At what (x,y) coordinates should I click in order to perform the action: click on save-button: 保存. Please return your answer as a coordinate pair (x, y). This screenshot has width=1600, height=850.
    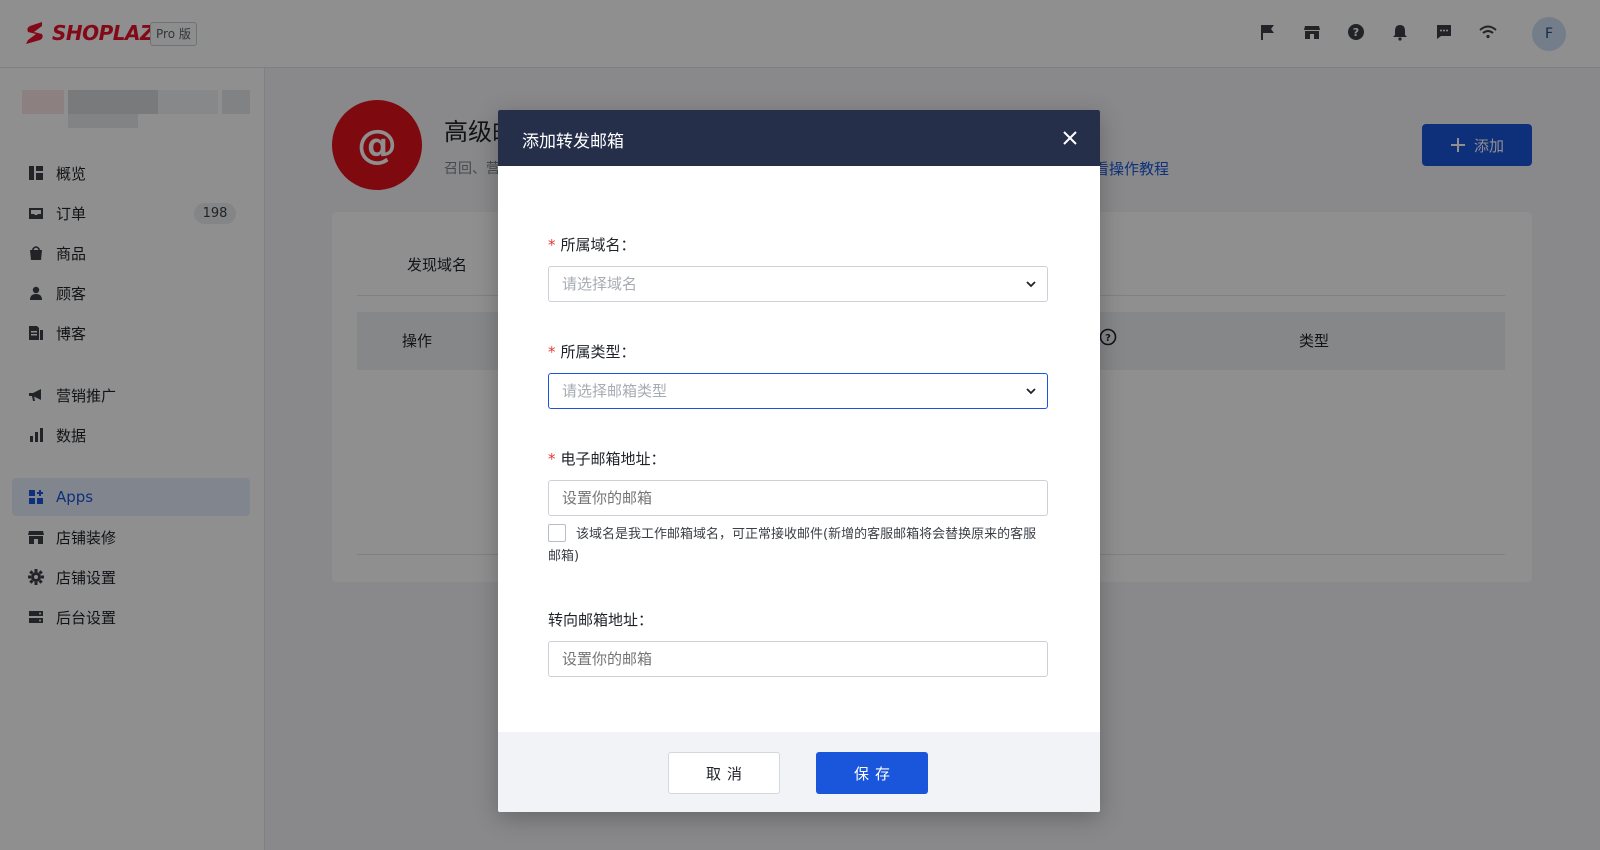
    Looking at the image, I should click on (872, 773).